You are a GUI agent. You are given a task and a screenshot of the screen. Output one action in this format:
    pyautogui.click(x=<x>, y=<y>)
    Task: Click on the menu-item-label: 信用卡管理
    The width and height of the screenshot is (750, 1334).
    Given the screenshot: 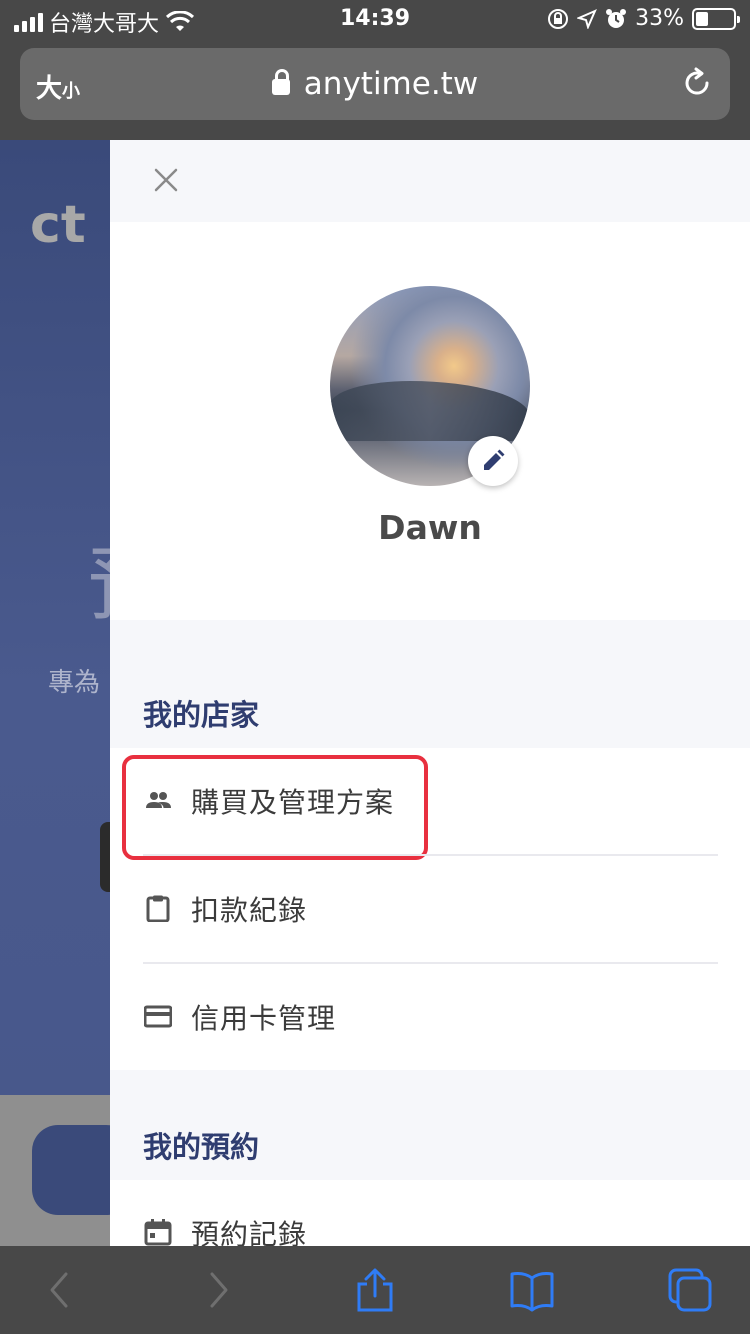 What is the action you would take?
    pyautogui.click(x=264, y=1018)
    